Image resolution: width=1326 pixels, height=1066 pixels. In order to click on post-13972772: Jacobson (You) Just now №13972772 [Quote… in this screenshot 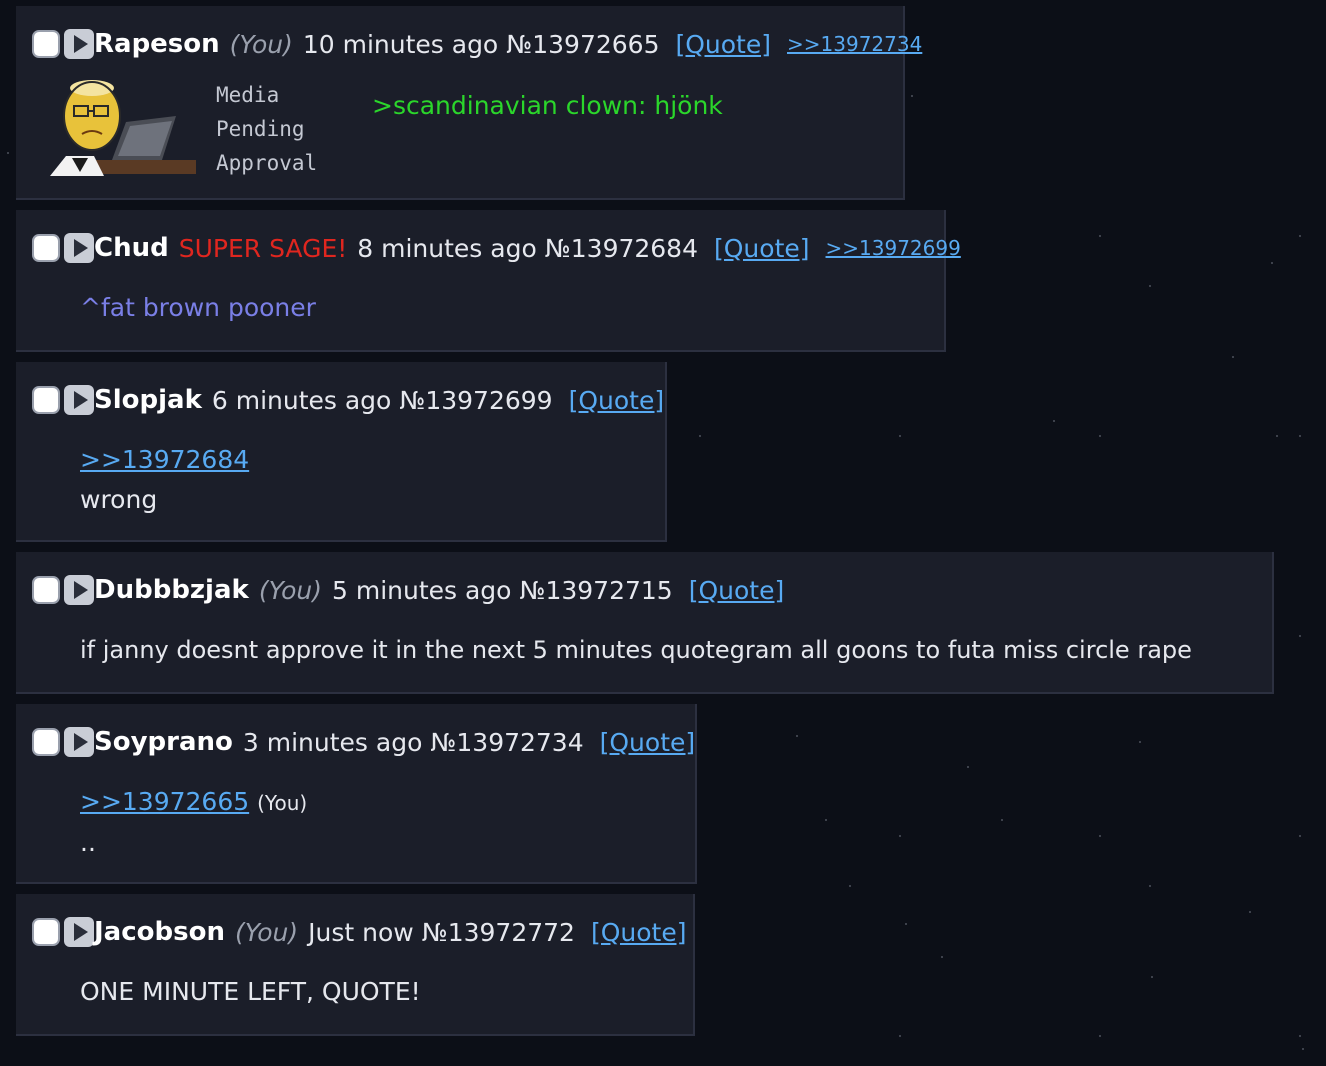, I will do `click(355, 965)`.